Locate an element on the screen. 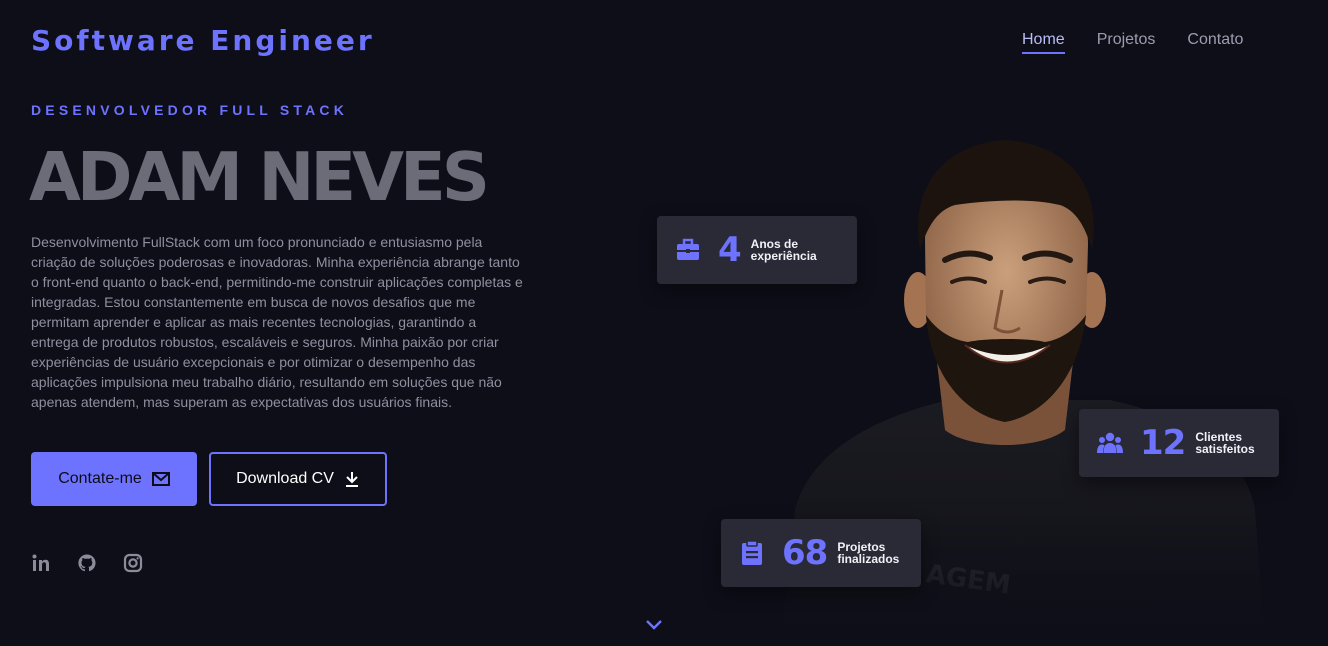 The image size is (1328, 646). clients-stat-card: 12 Clientes satisfeitos is located at coordinates (1179, 443).